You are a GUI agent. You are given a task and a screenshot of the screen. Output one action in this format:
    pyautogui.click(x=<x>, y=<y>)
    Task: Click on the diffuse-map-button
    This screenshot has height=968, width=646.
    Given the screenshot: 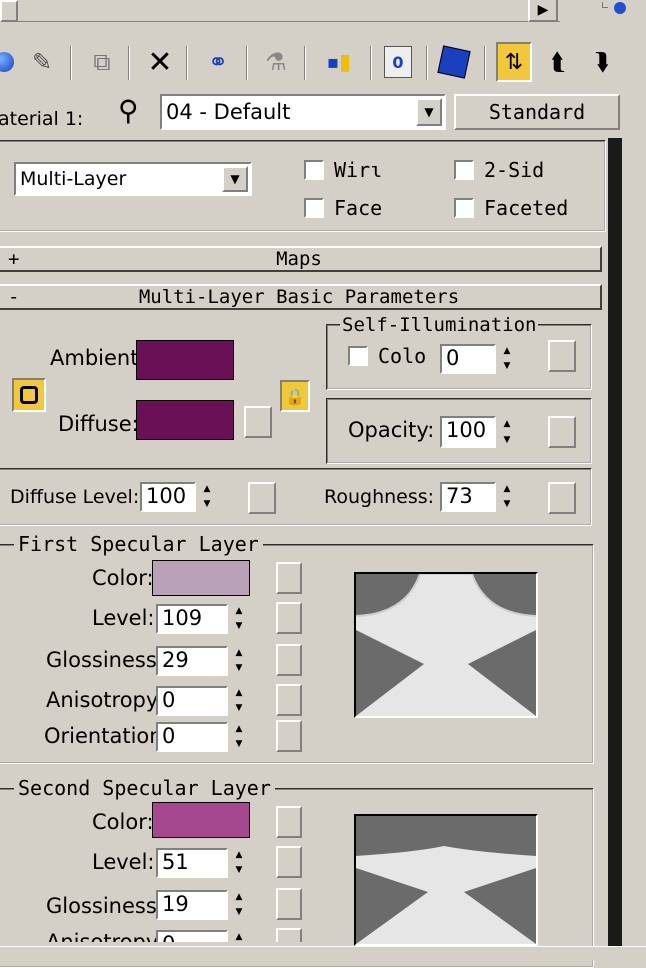 What is the action you would take?
    pyautogui.click(x=258, y=422)
    